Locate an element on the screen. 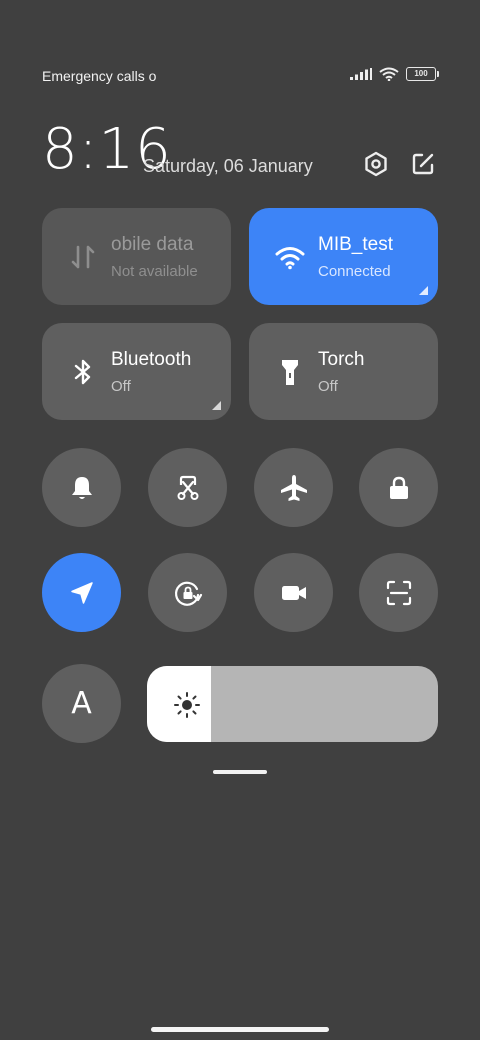 The image size is (480, 1040). tile-torch-title: Torch is located at coordinates (341, 359).